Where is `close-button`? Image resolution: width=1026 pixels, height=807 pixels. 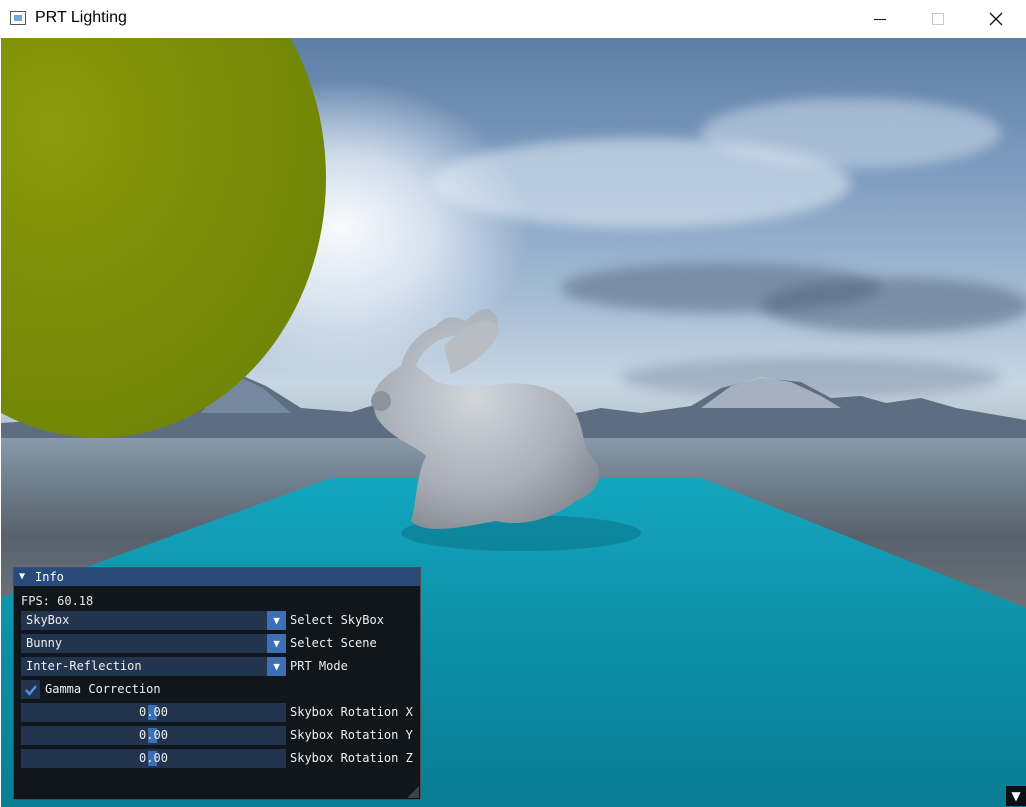
close-button is located at coordinates (996, 19).